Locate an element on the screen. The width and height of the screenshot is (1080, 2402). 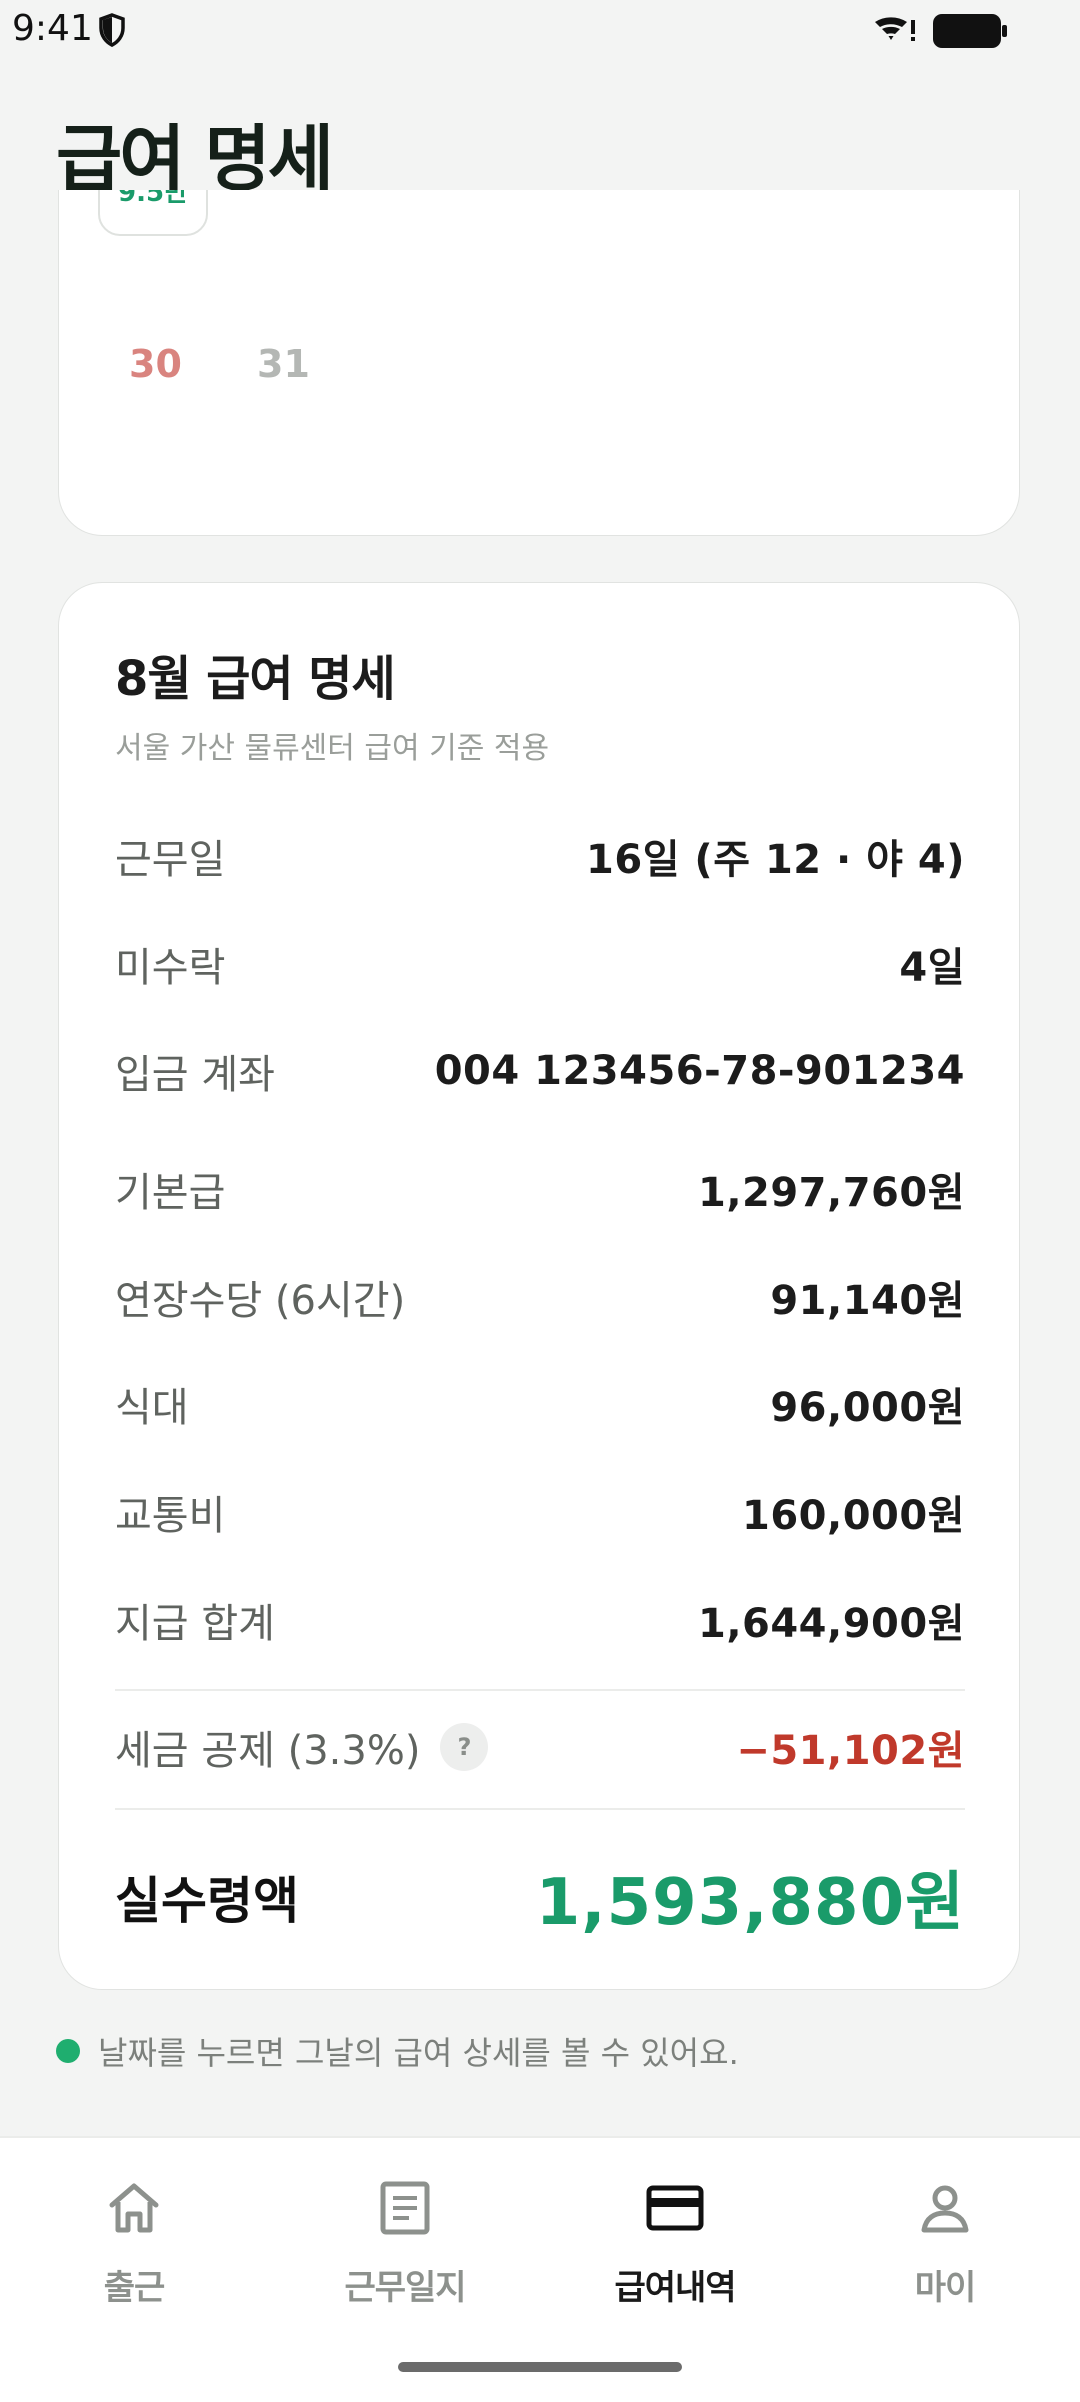
home-icon is located at coordinates (134, 2208).